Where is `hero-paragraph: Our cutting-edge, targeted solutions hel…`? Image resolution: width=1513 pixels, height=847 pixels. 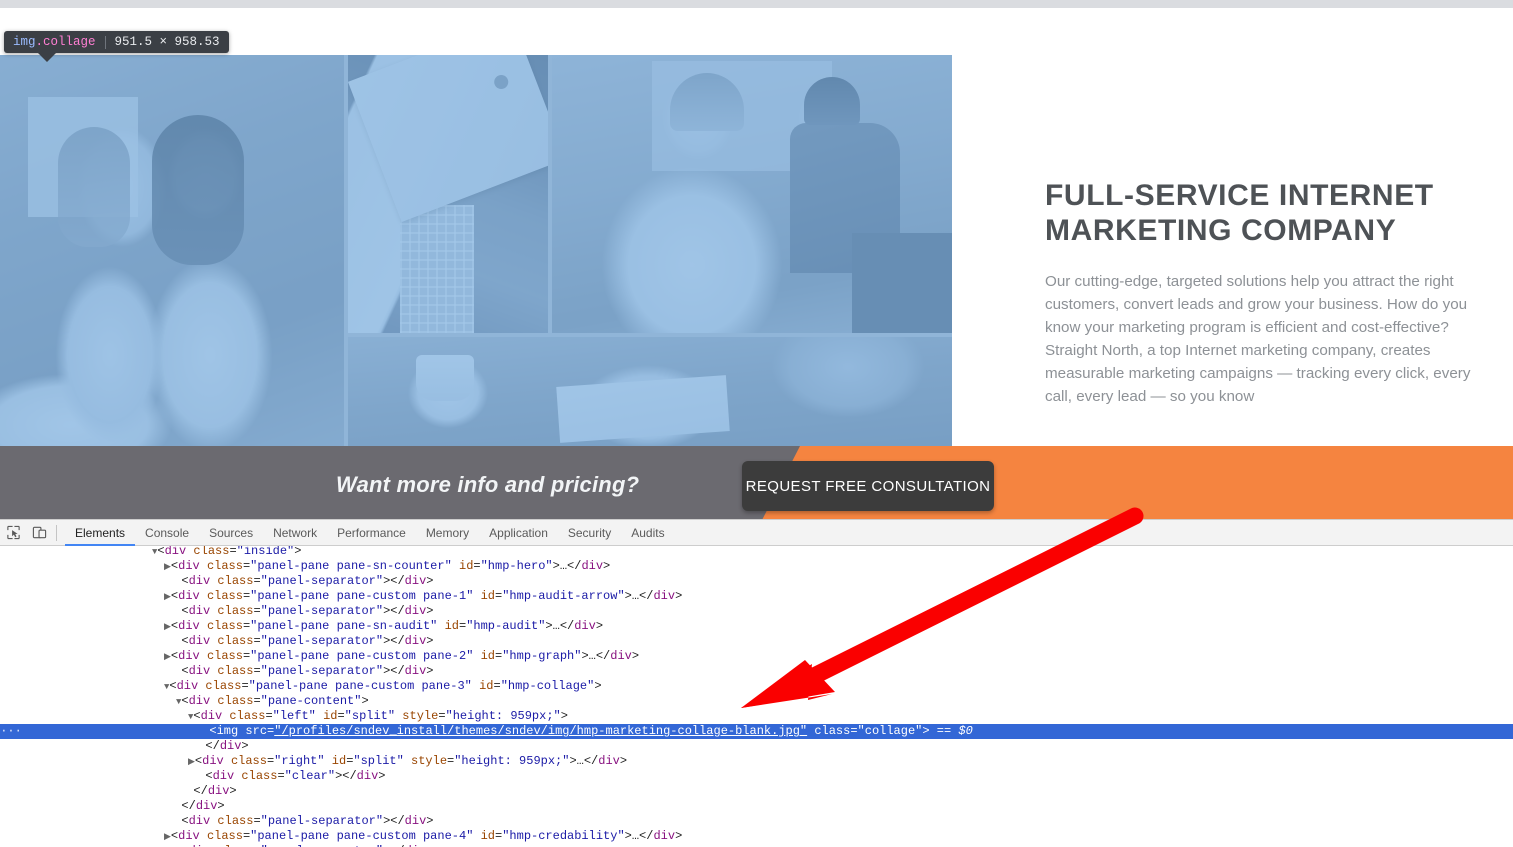
hero-paragraph: Our cutting-edge, targeted solutions hel… is located at coordinates (1258, 339).